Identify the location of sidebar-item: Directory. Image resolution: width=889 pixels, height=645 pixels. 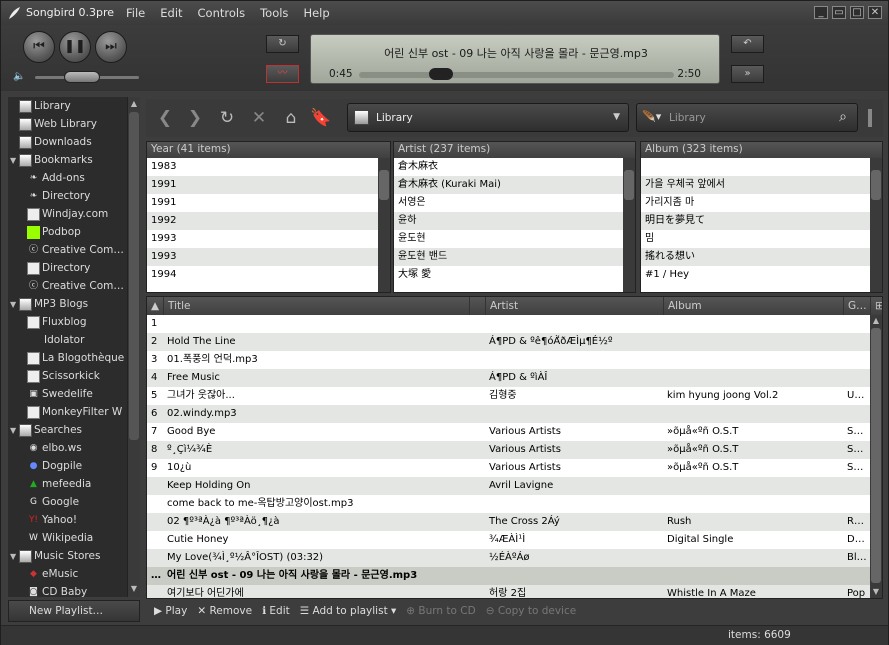
(58, 268).